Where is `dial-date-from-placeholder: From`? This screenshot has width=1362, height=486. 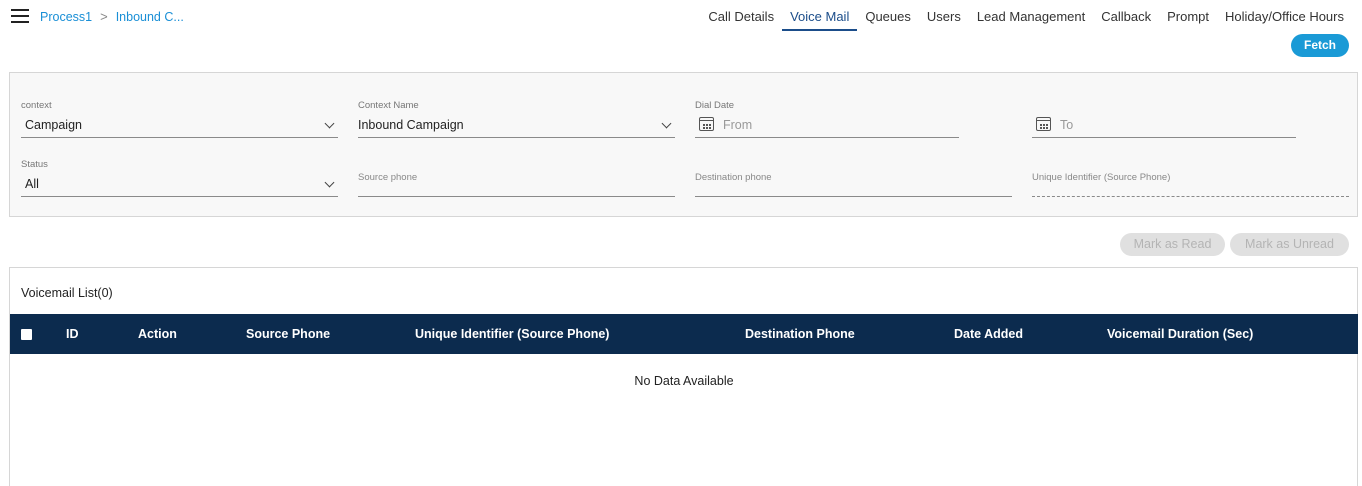 dial-date-from-placeholder: From is located at coordinates (738, 125).